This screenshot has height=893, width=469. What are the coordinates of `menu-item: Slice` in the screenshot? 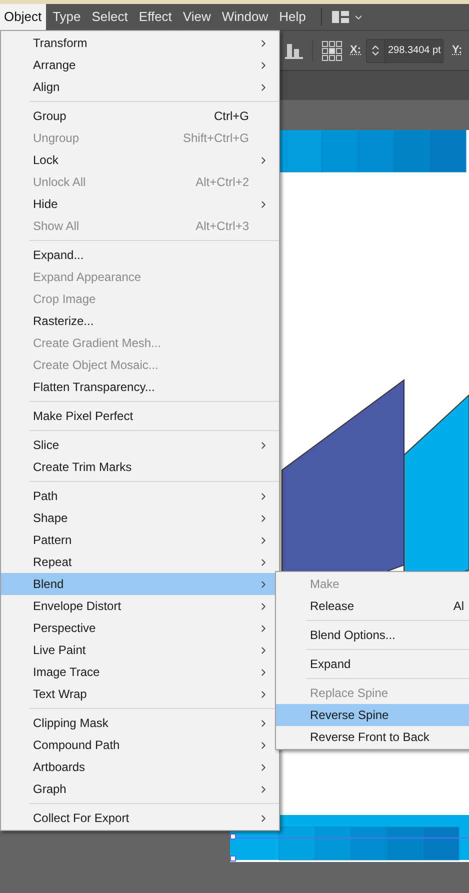 It's located at (140, 445).